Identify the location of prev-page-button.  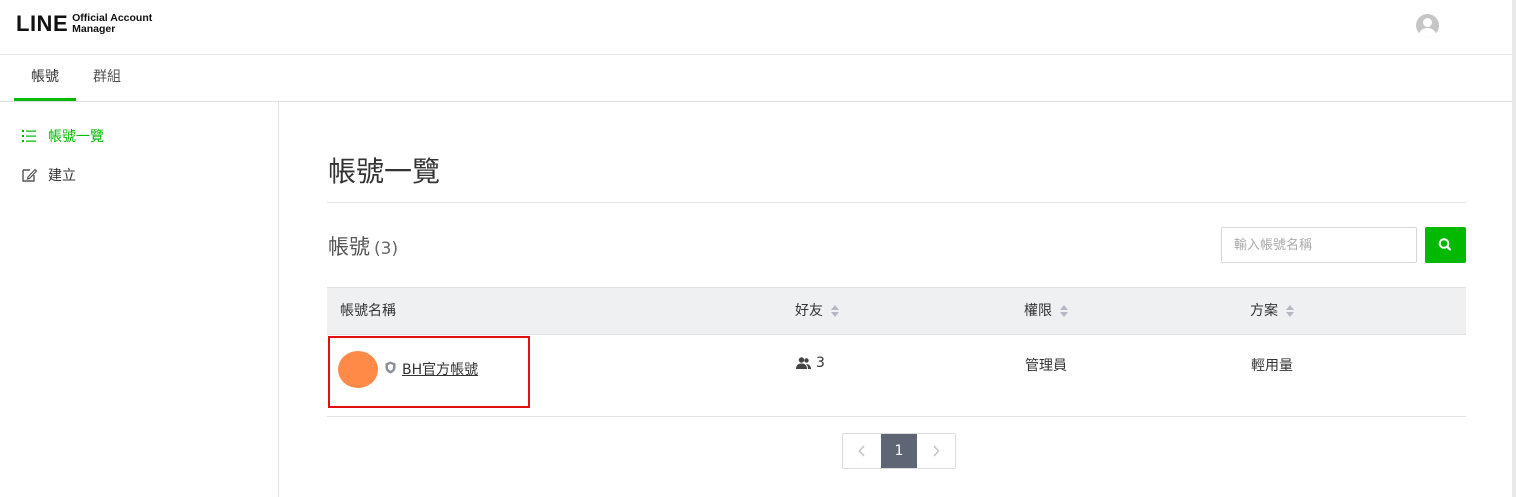
(862, 451).